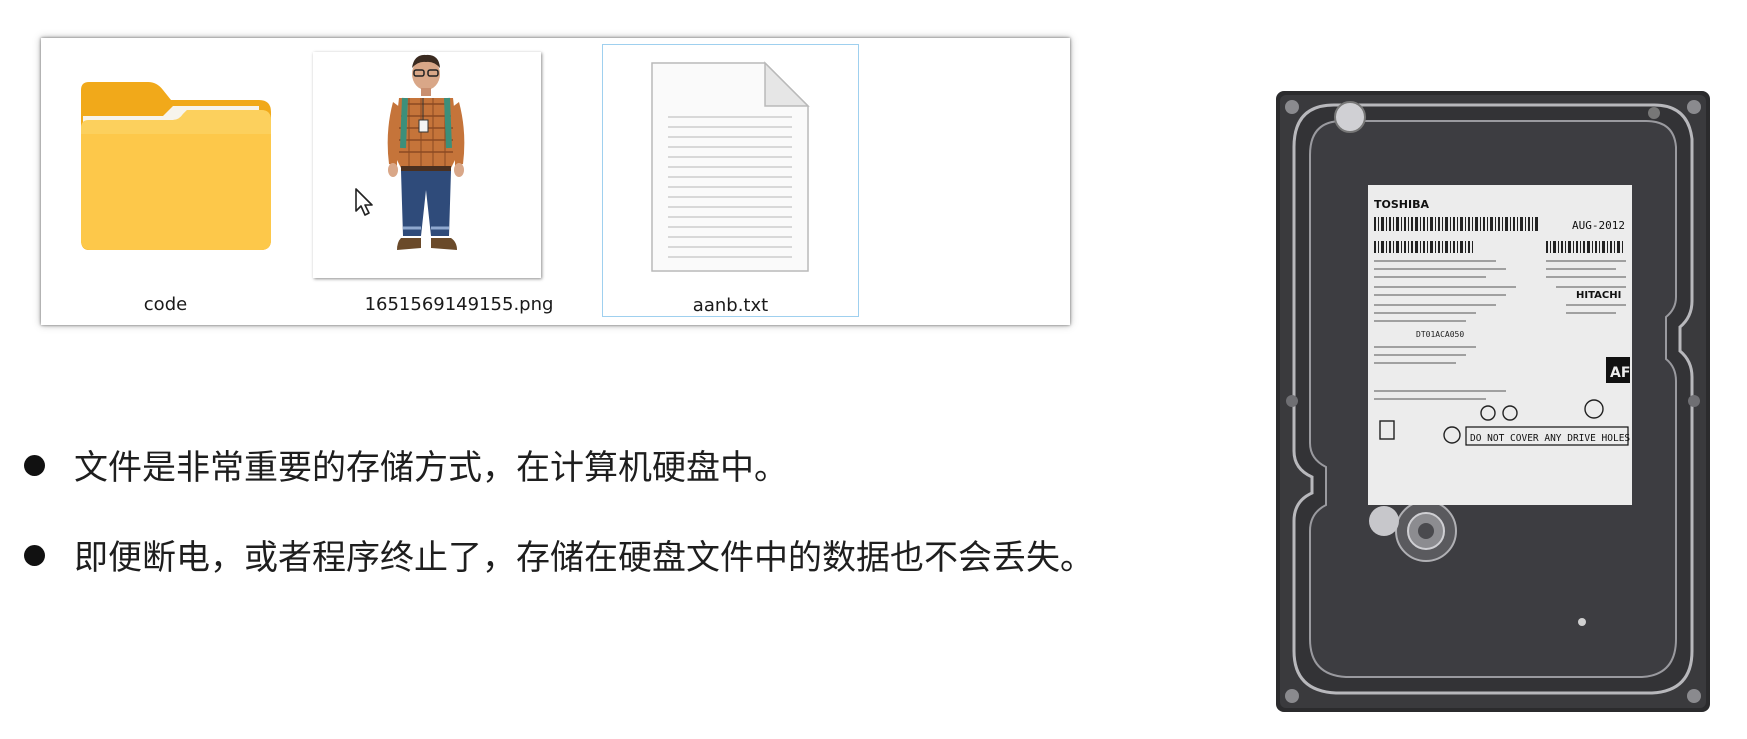  I want to click on drive-warning-label: DO NOT COVER ANY DRIVE HOLES, so click(1550, 438).